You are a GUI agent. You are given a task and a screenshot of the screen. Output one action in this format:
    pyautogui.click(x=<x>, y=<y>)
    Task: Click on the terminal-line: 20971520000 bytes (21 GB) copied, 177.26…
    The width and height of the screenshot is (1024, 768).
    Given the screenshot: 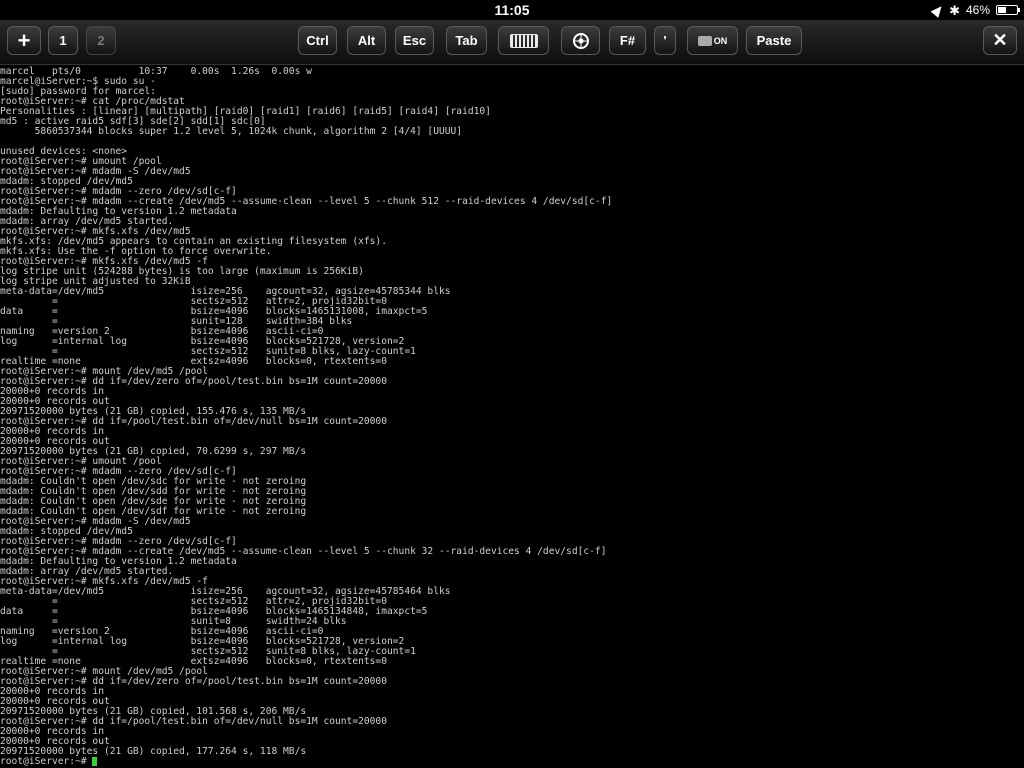 What is the action you would take?
    pyautogui.click(x=153, y=751)
    